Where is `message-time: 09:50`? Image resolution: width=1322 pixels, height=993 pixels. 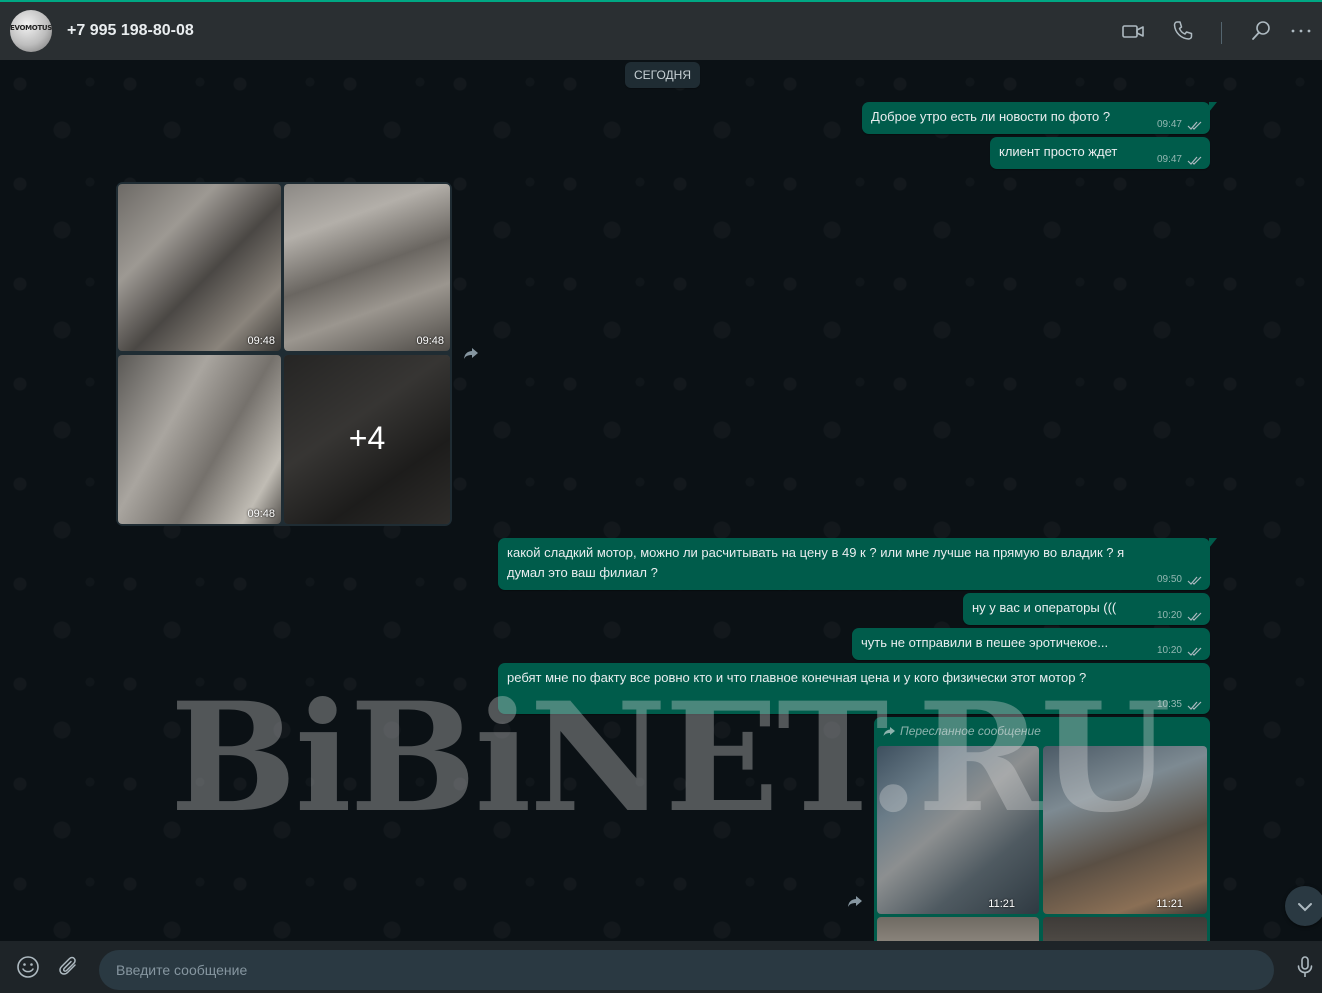 message-time: 09:50 is located at coordinates (1169, 579).